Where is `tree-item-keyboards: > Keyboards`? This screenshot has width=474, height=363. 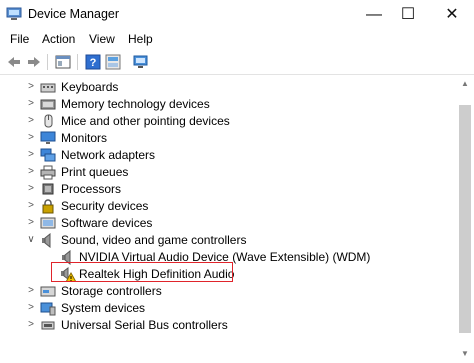 tree-item-keyboards: > Keyboards is located at coordinates (227, 87).